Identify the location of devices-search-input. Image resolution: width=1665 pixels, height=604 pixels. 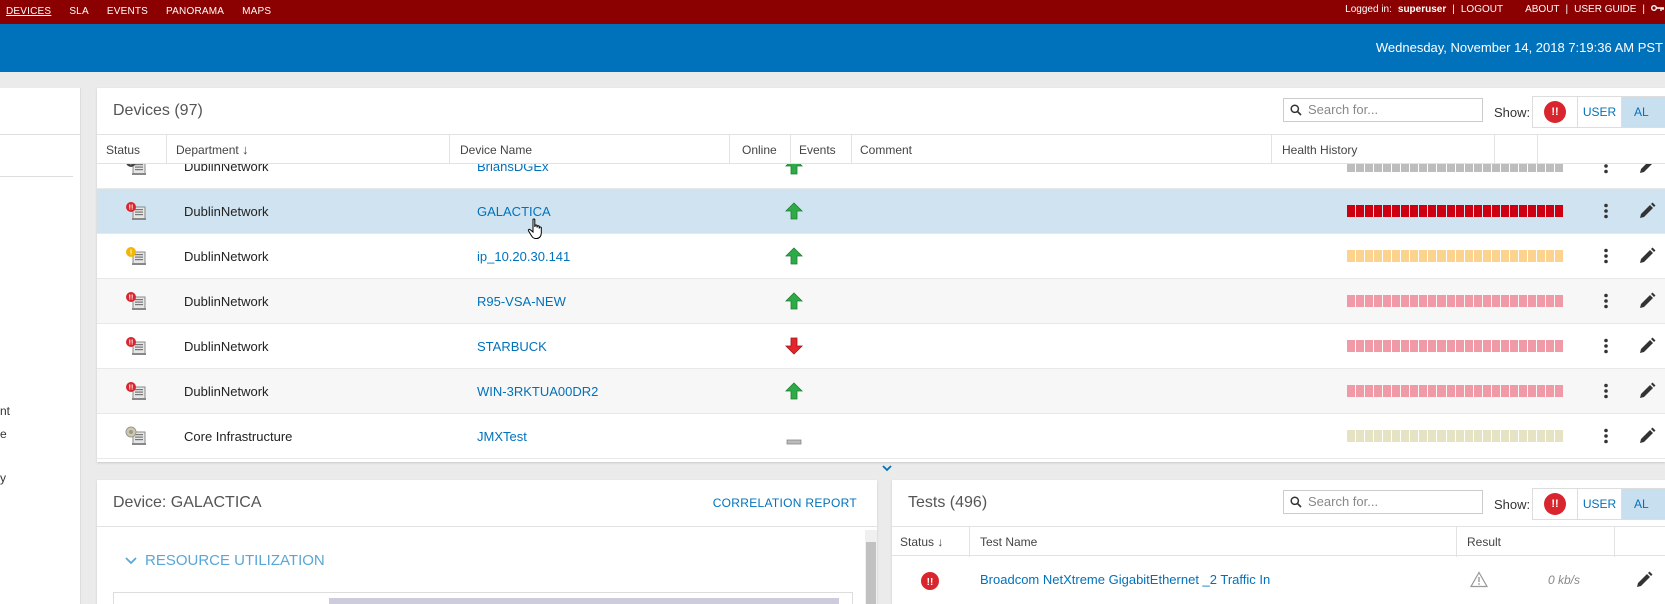
(1393, 109).